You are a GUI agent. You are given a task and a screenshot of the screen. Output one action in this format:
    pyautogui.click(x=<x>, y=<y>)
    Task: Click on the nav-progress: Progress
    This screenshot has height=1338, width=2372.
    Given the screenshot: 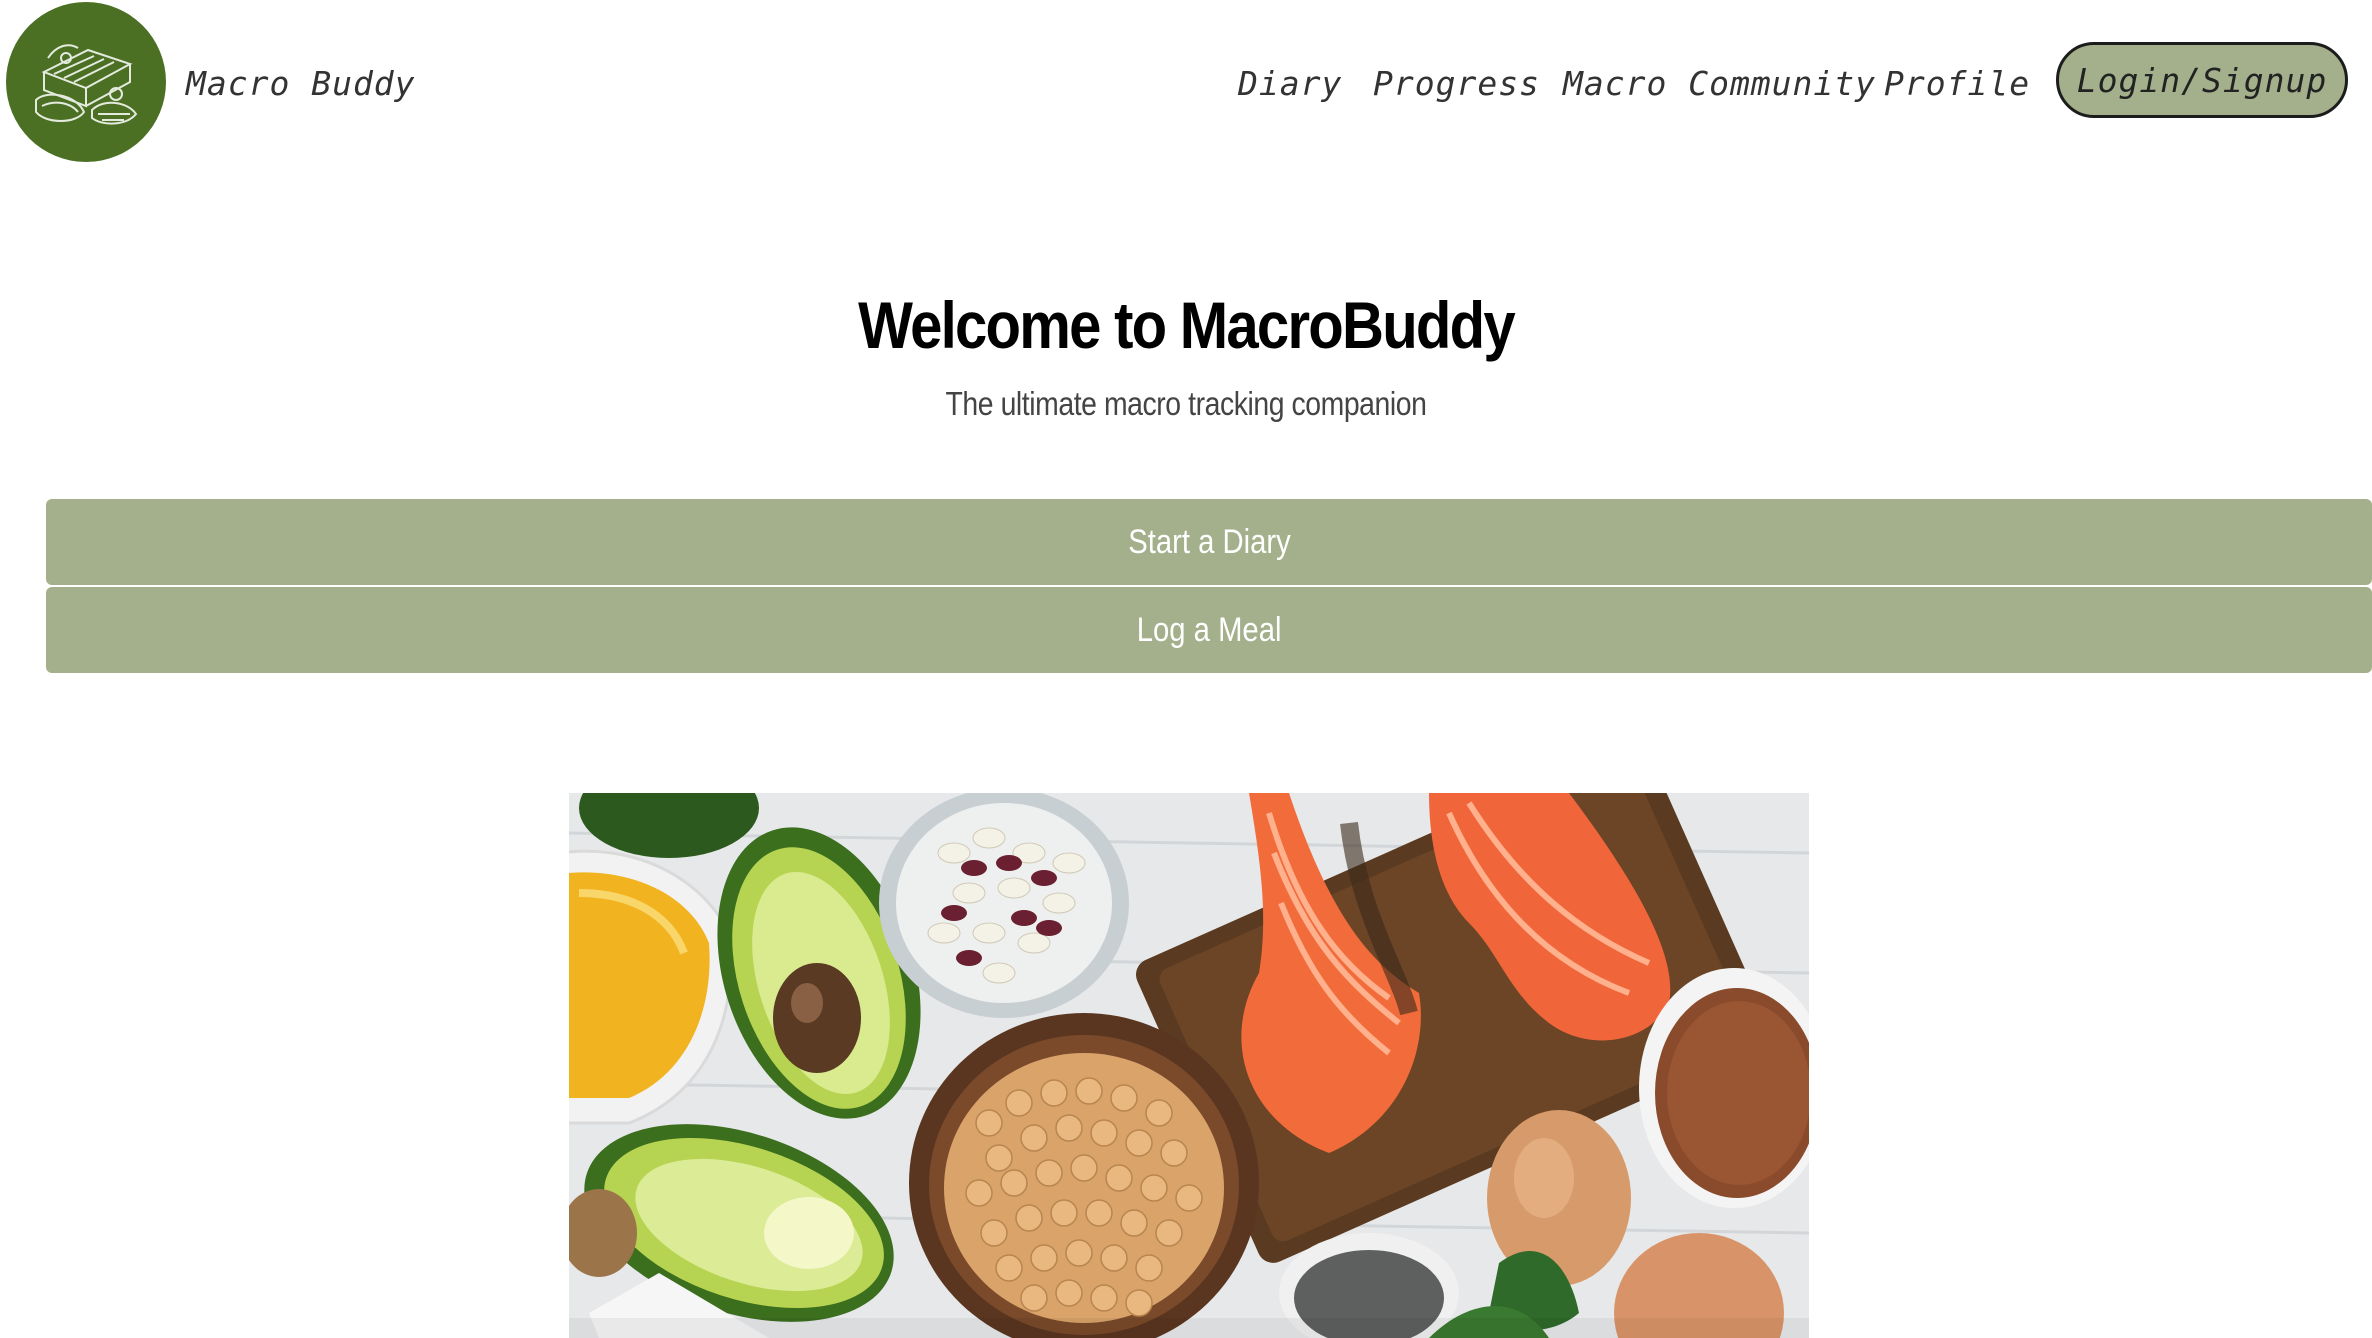 What is the action you would take?
    pyautogui.click(x=1456, y=84)
    